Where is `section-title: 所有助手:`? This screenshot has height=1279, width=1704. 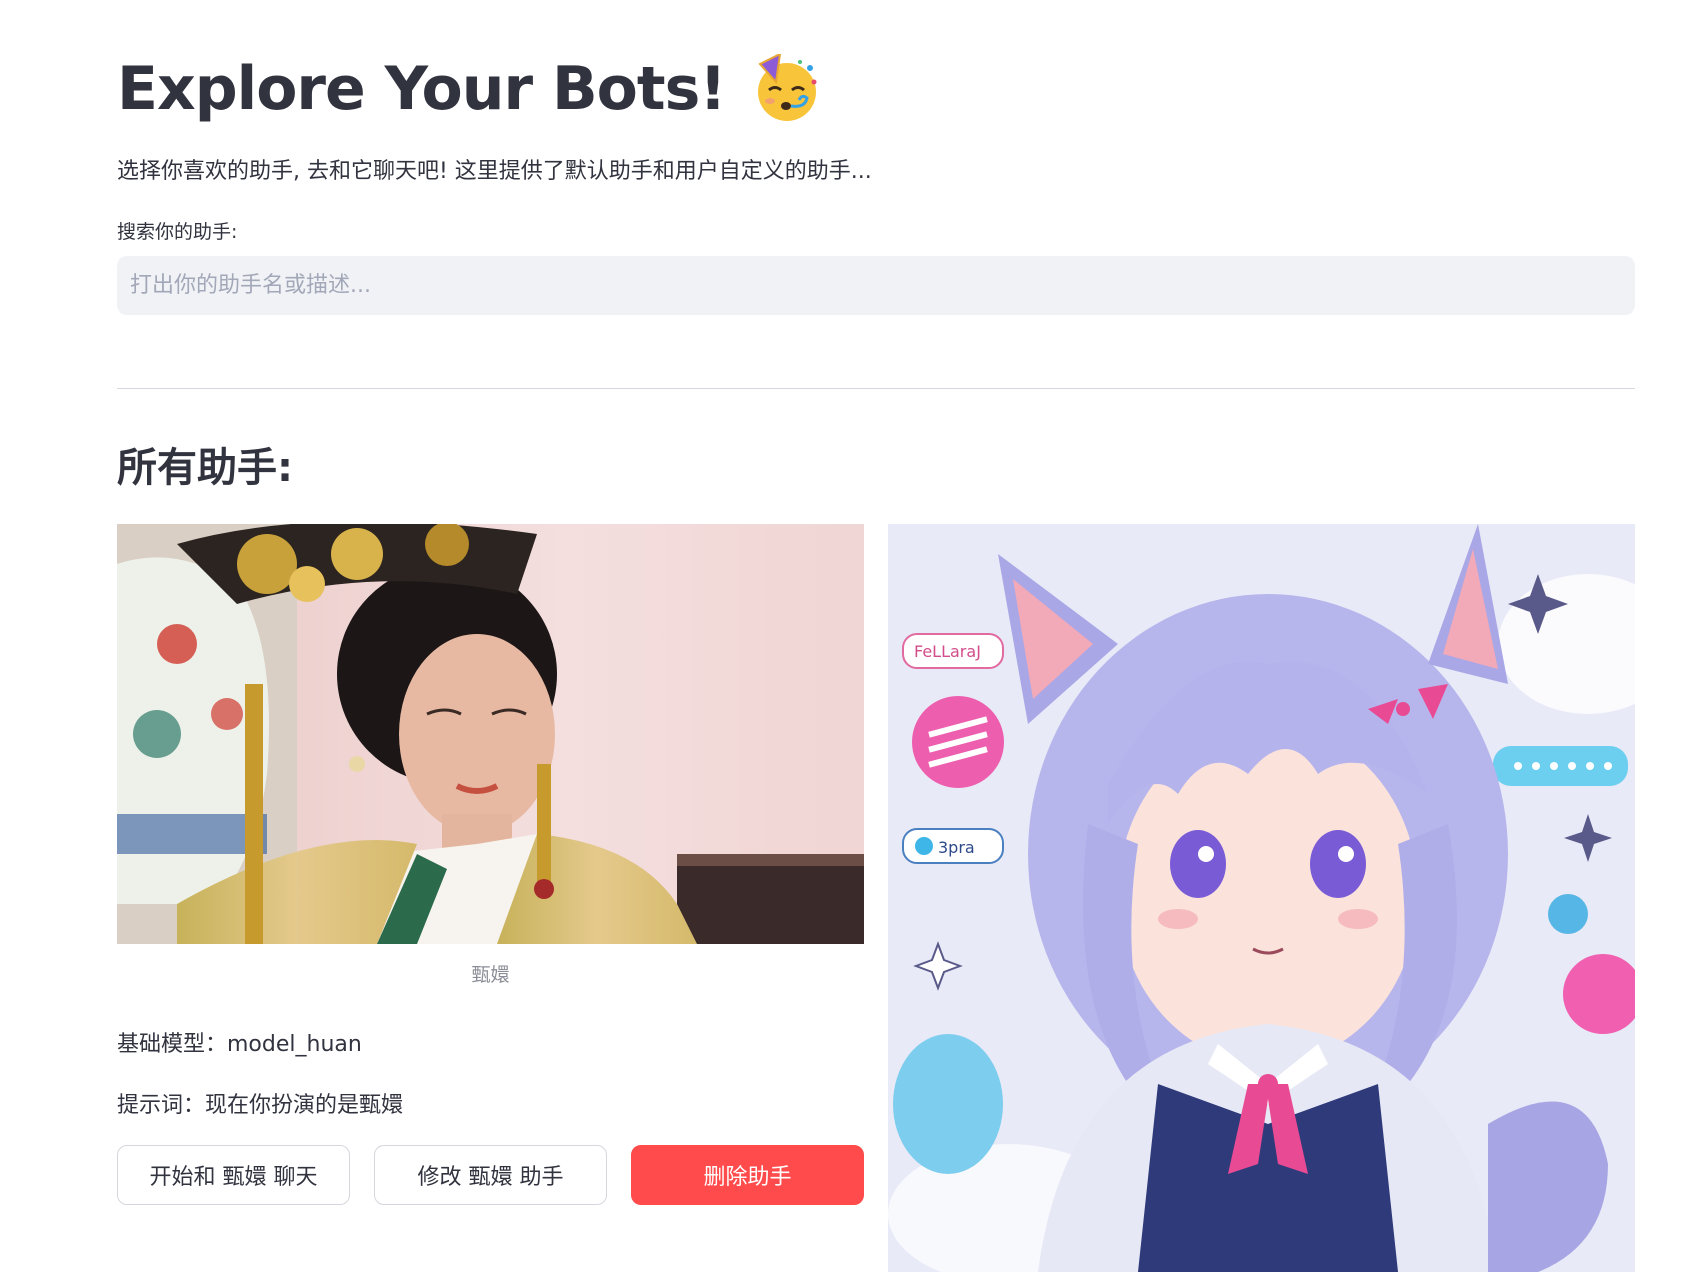
section-title: 所有助手: is located at coordinates (205, 468).